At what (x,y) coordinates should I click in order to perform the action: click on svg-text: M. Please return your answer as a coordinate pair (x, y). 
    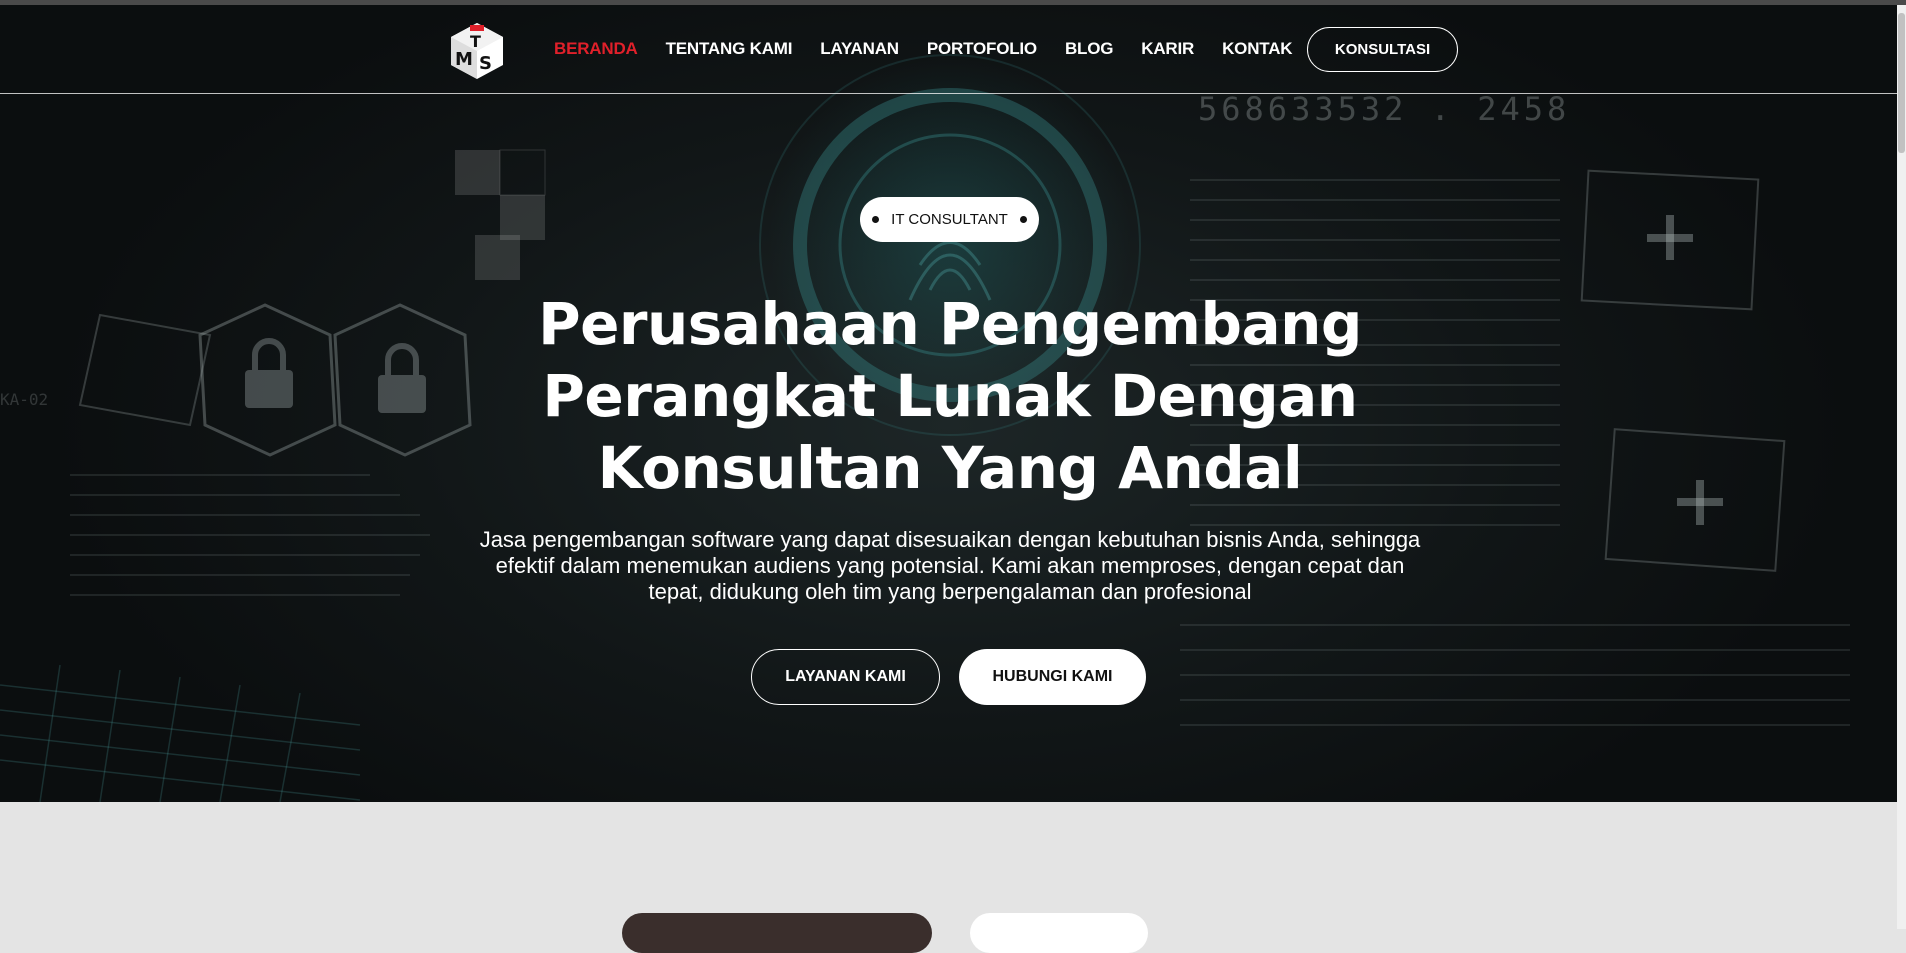
    Looking at the image, I should click on (464, 59).